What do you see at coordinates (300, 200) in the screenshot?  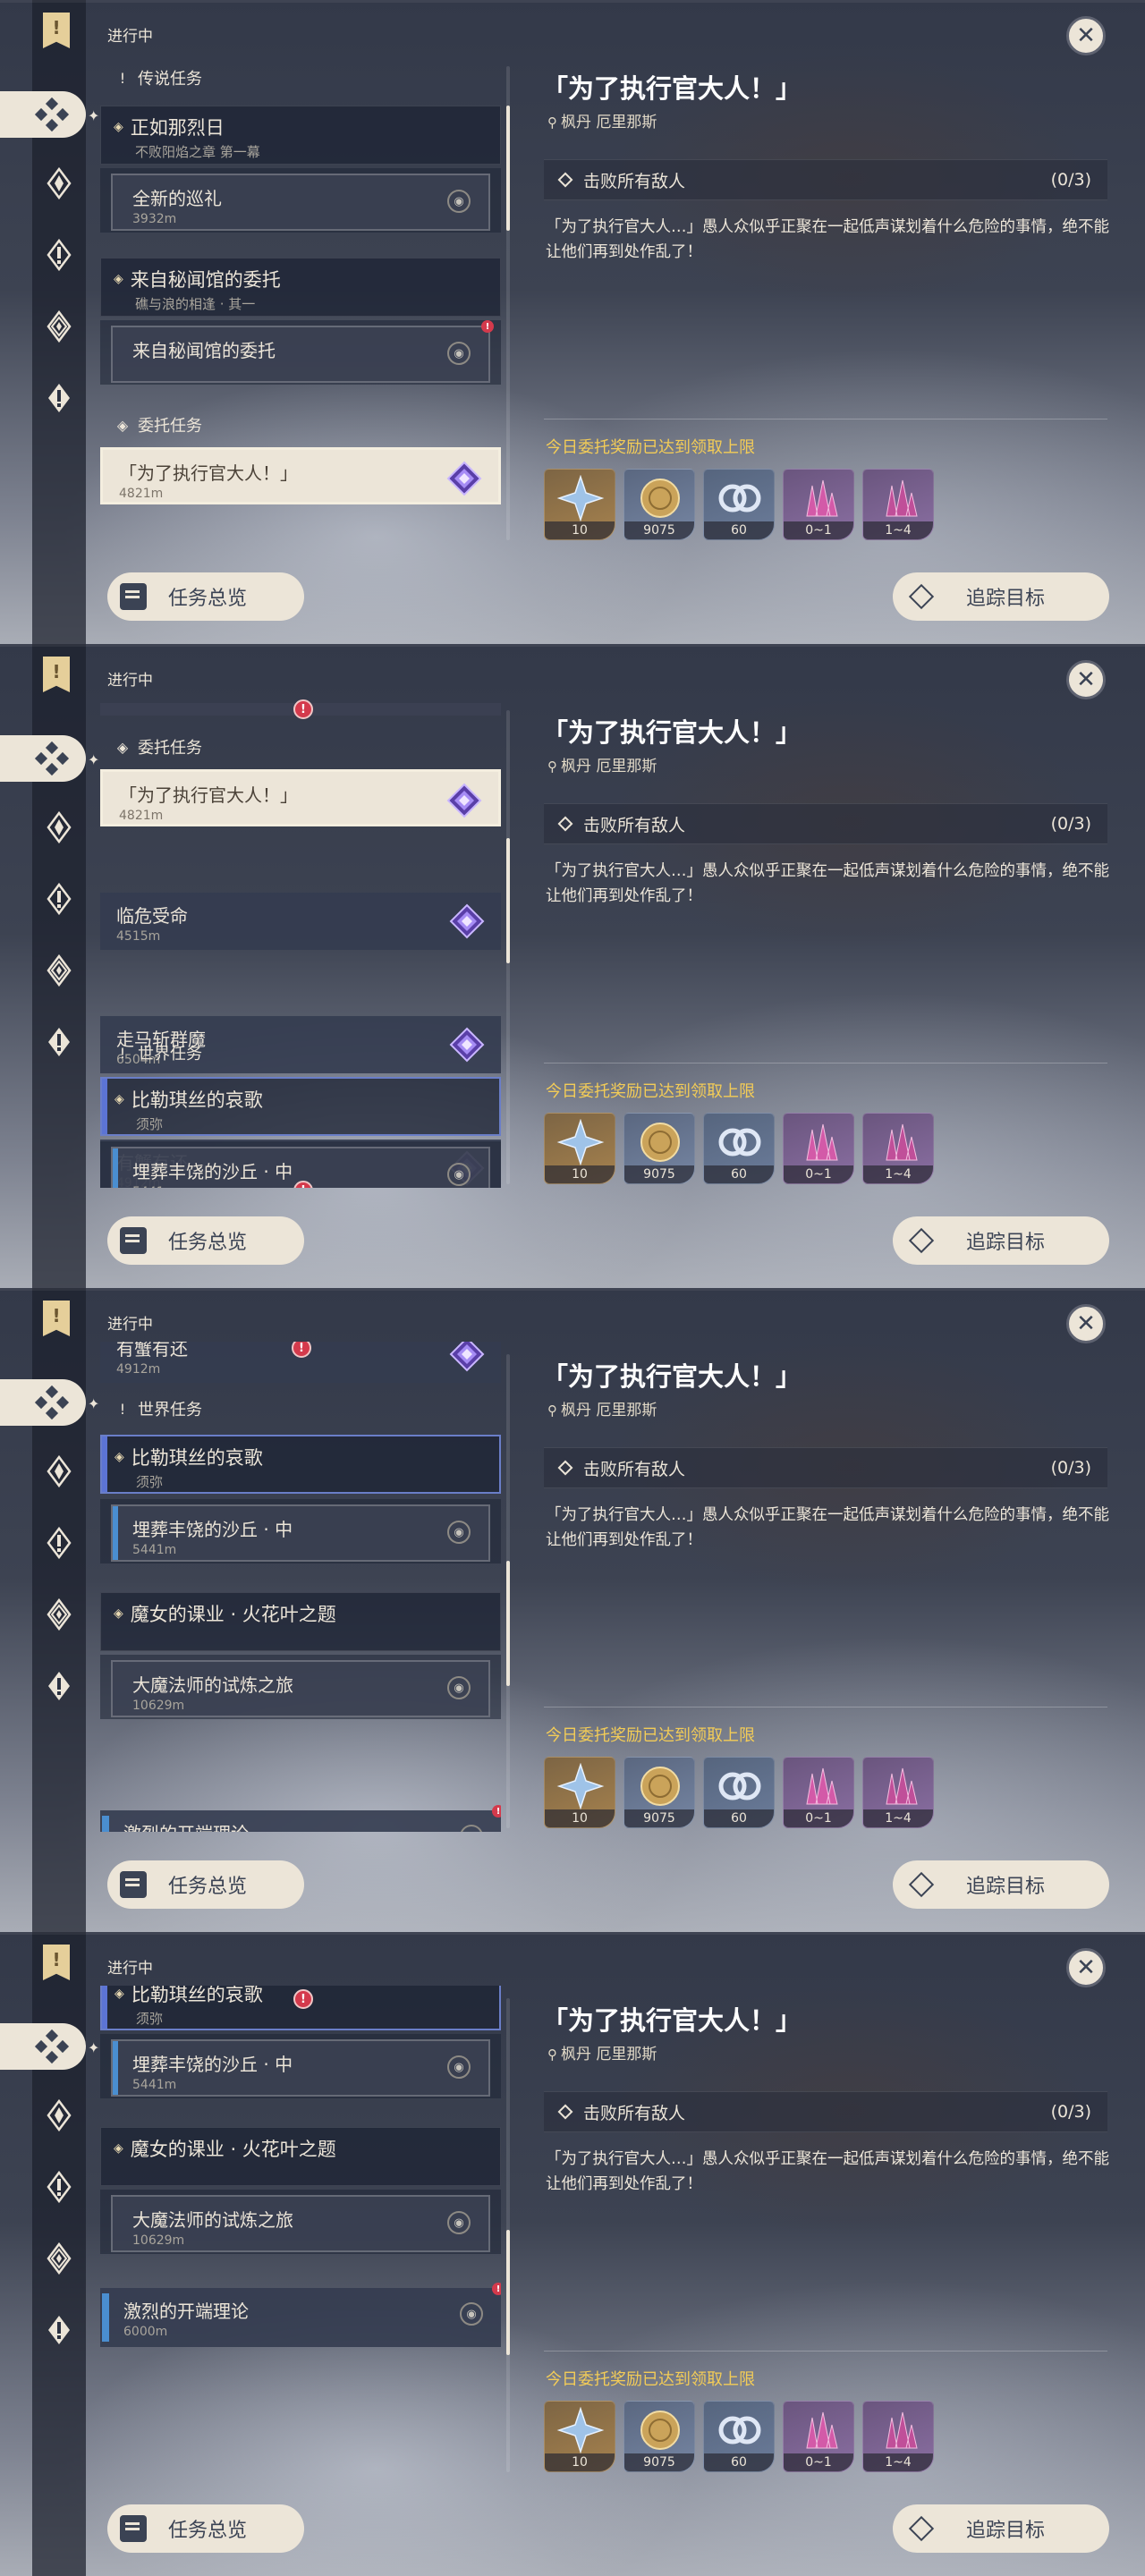 I see `quest-step-xunli: 全新的巡礼 3932m ◉` at bounding box center [300, 200].